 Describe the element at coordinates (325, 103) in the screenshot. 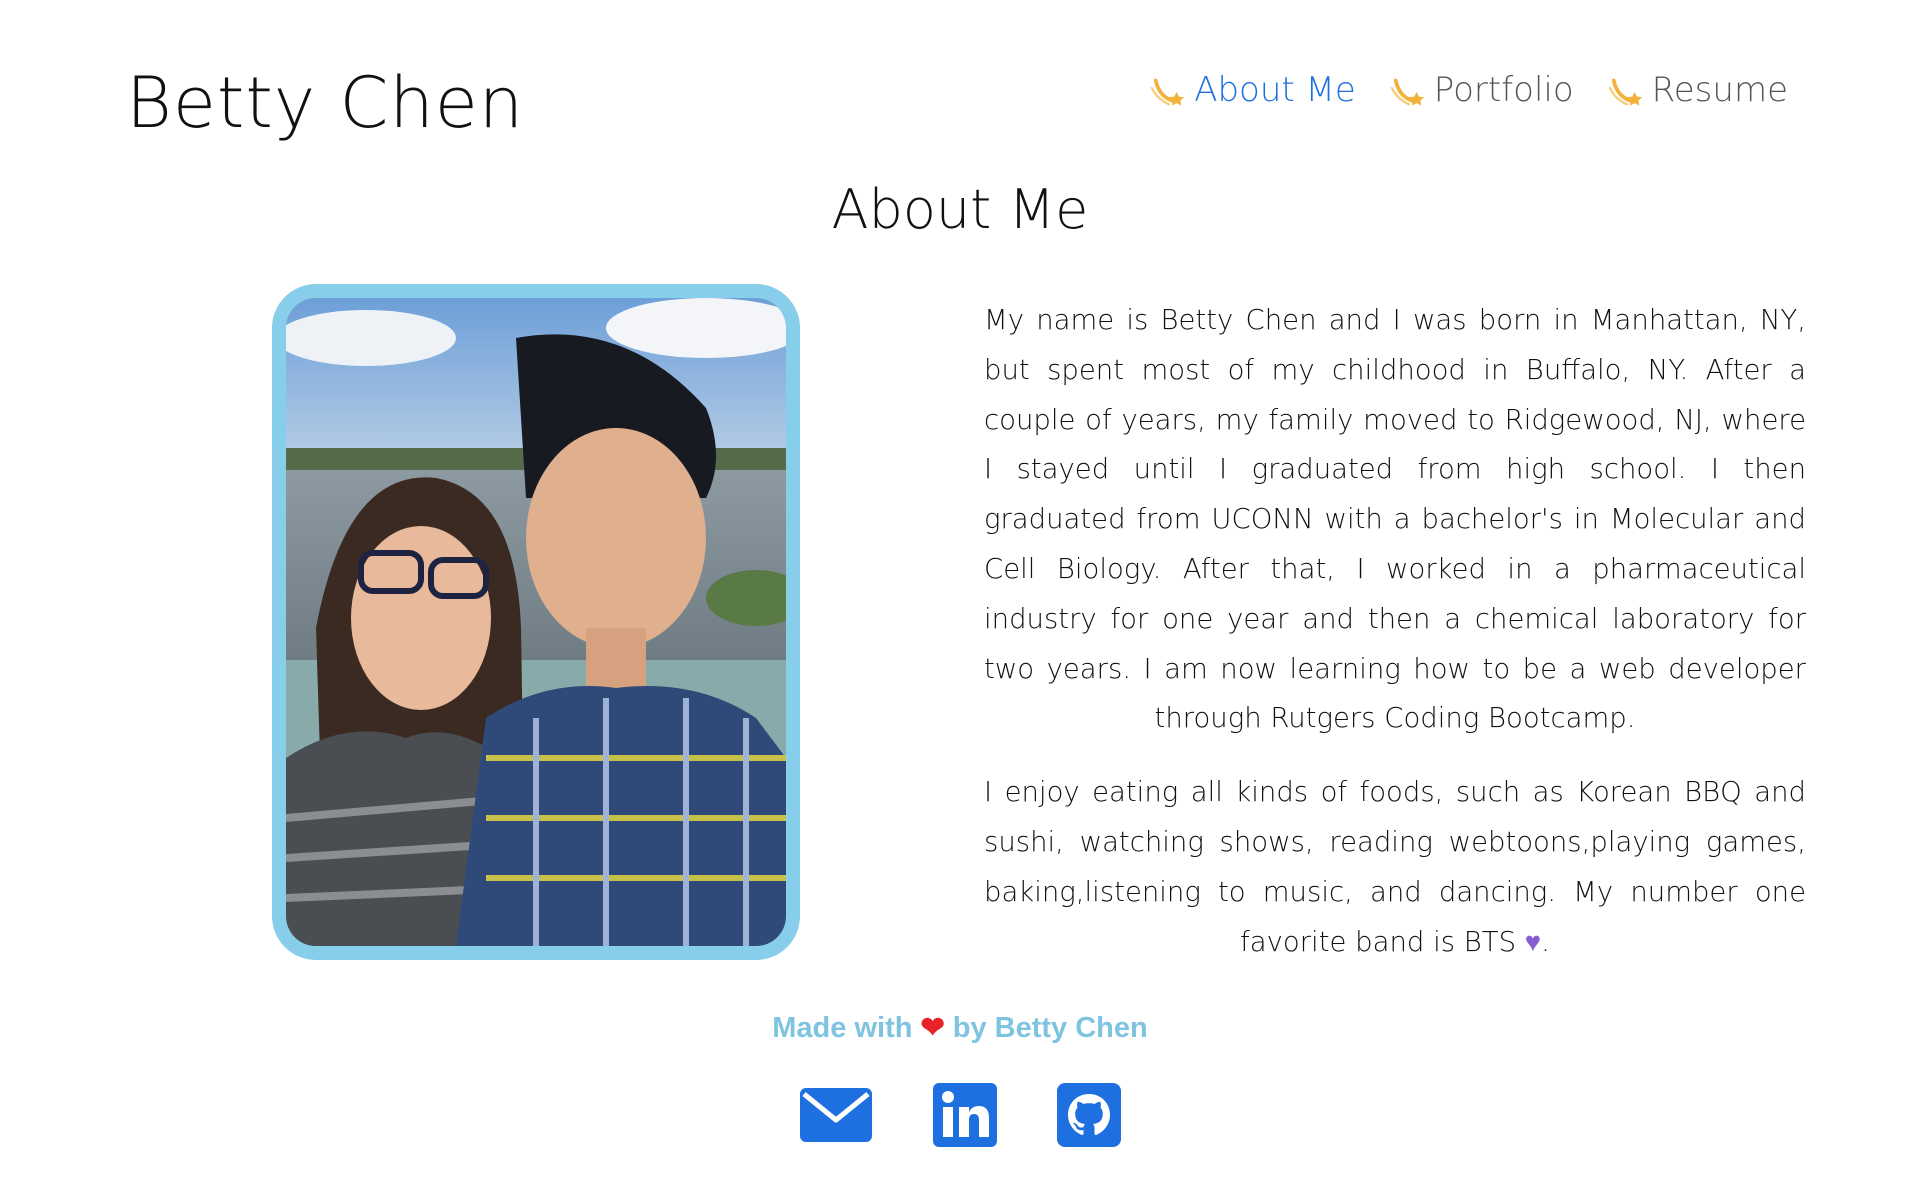

I see `site-title: Betty Chen` at that location.